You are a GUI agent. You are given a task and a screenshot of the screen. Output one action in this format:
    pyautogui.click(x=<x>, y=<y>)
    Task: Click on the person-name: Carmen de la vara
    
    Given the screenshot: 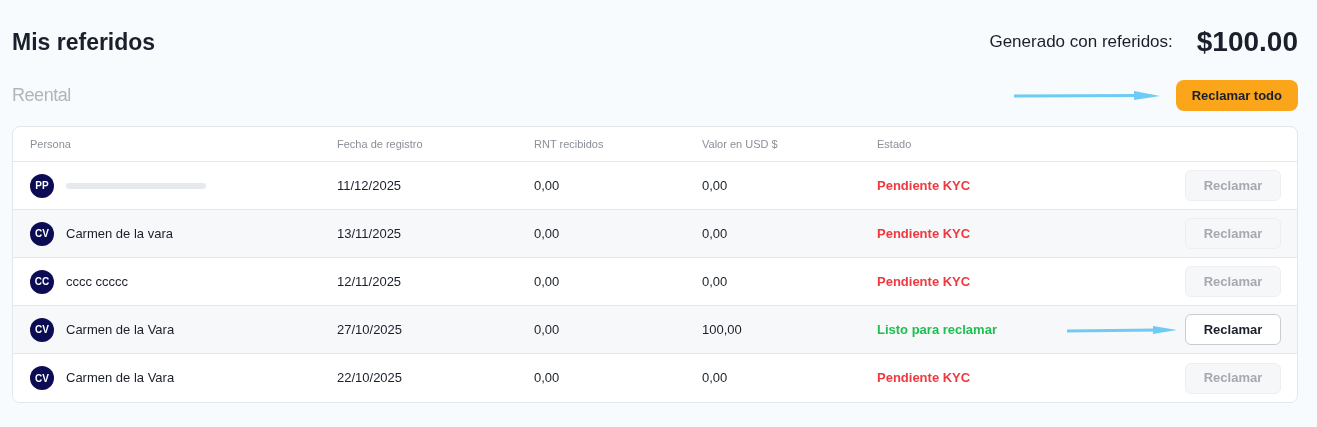 What is the action you would take?
    pyautogui.click(x=119, y=233)
    